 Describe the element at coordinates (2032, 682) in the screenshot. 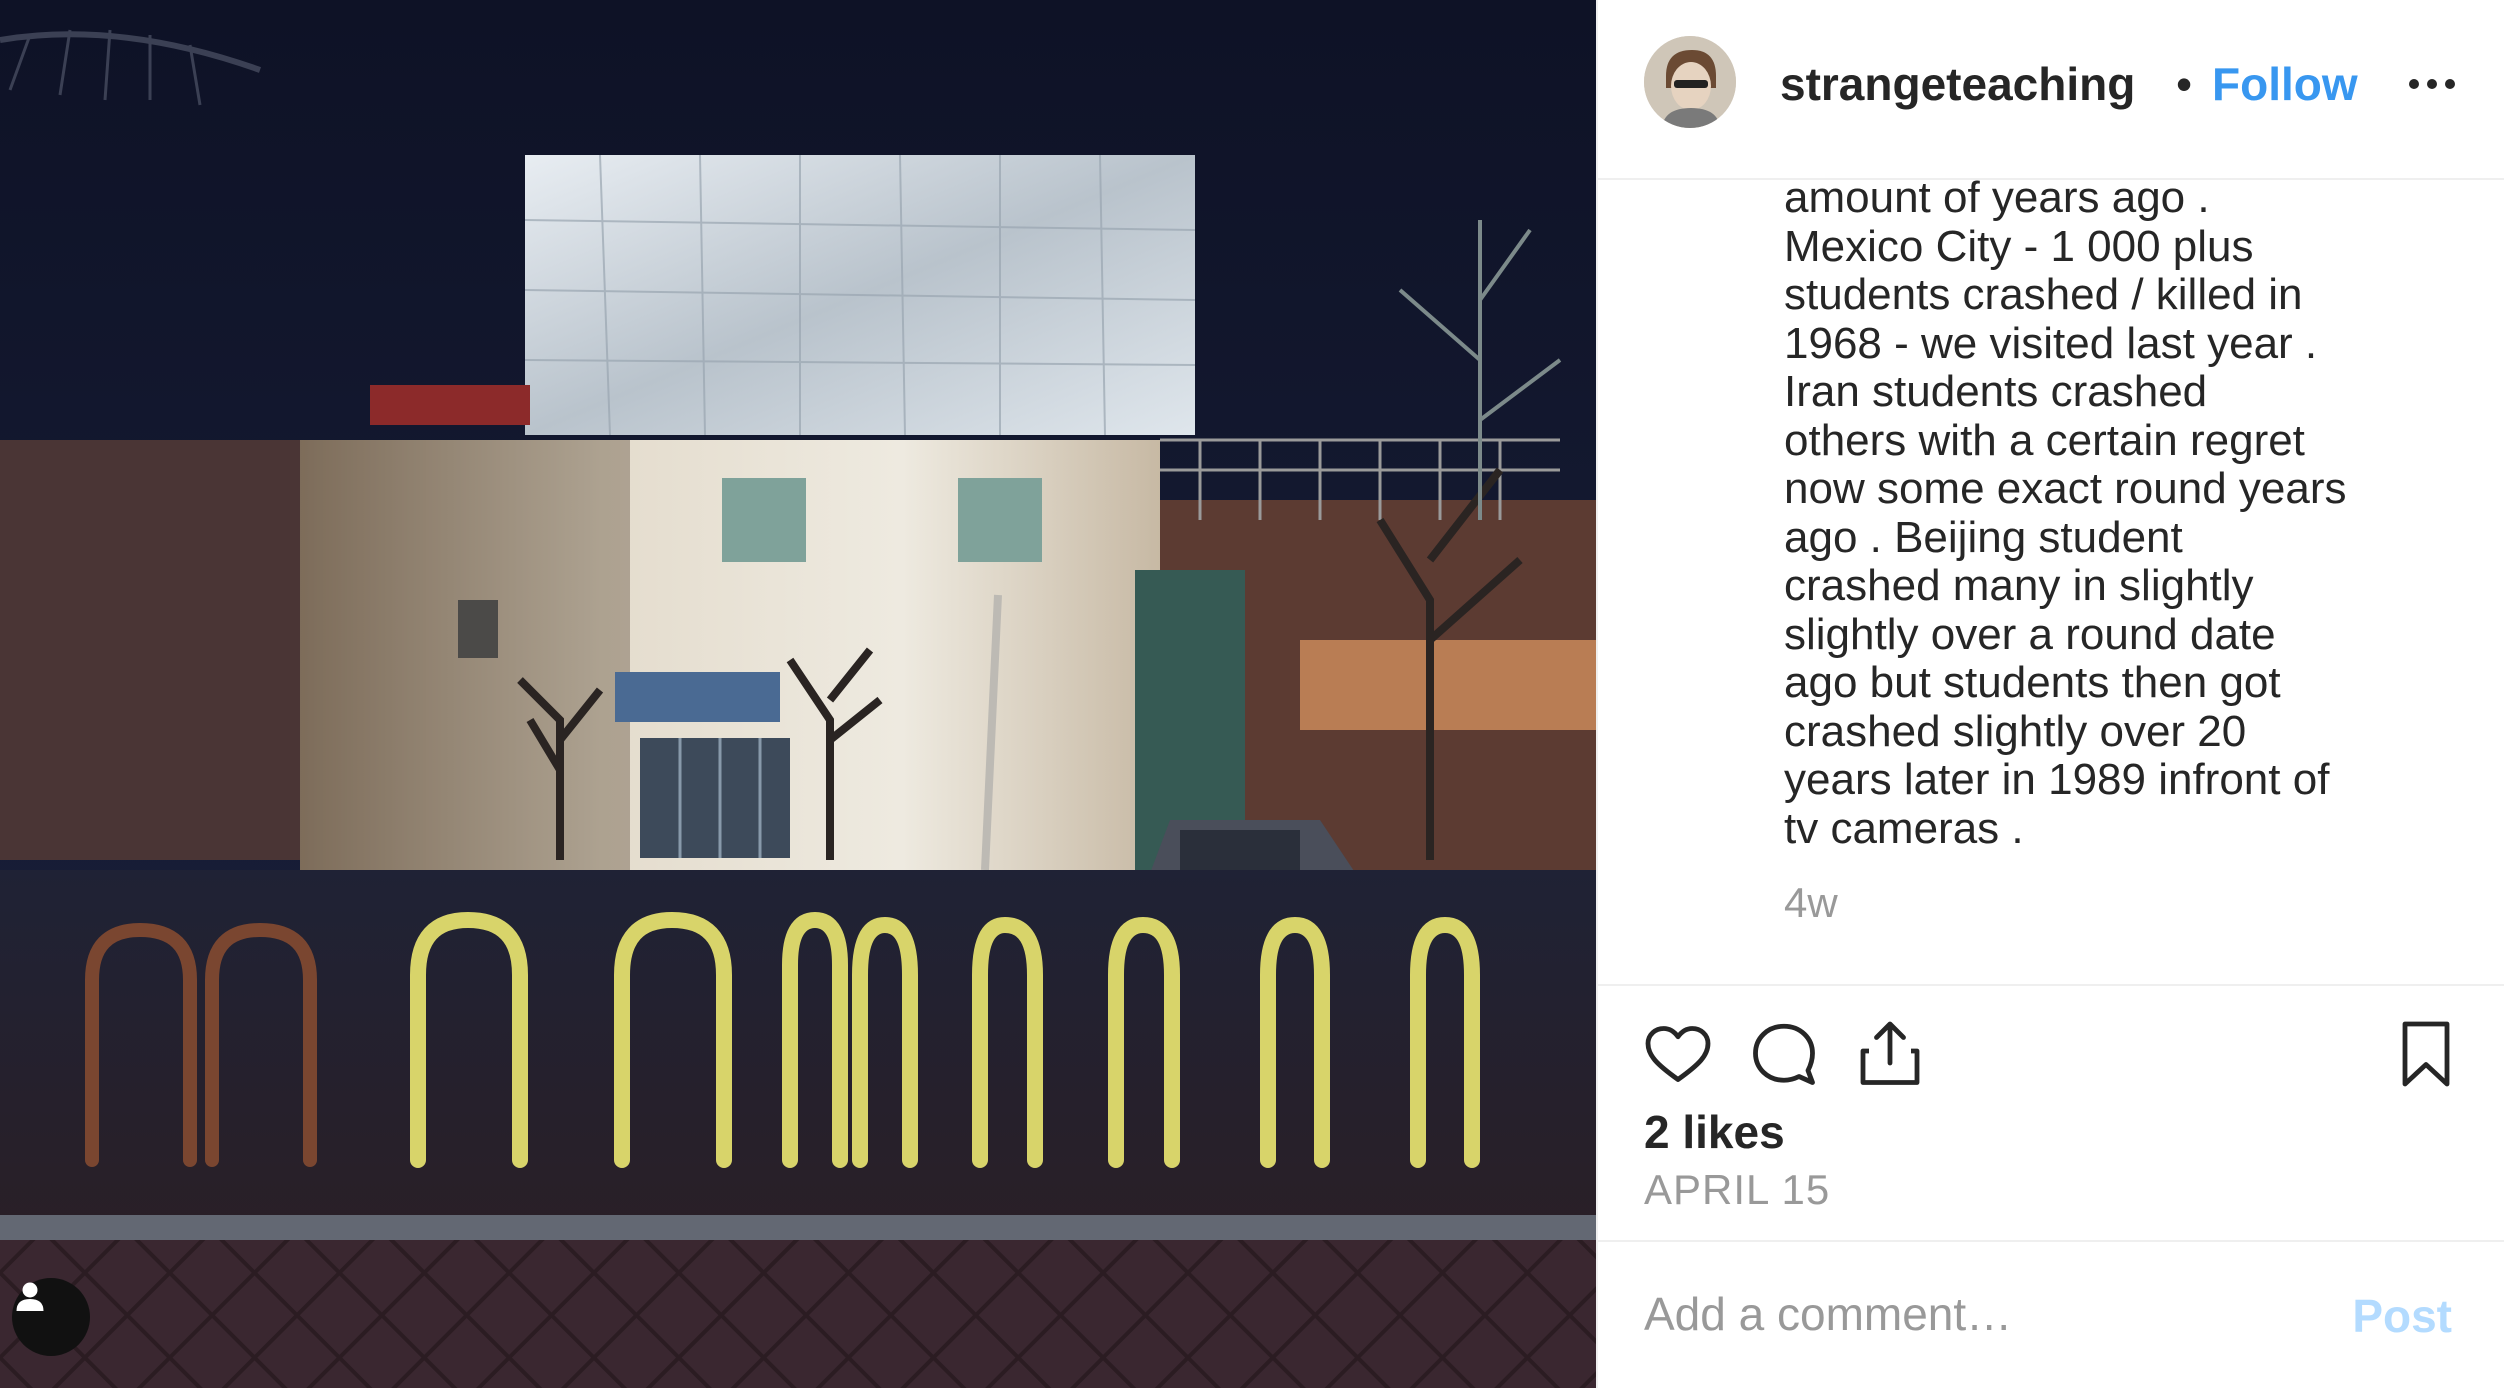

I see `caption-line: ago but students then got` at that location.